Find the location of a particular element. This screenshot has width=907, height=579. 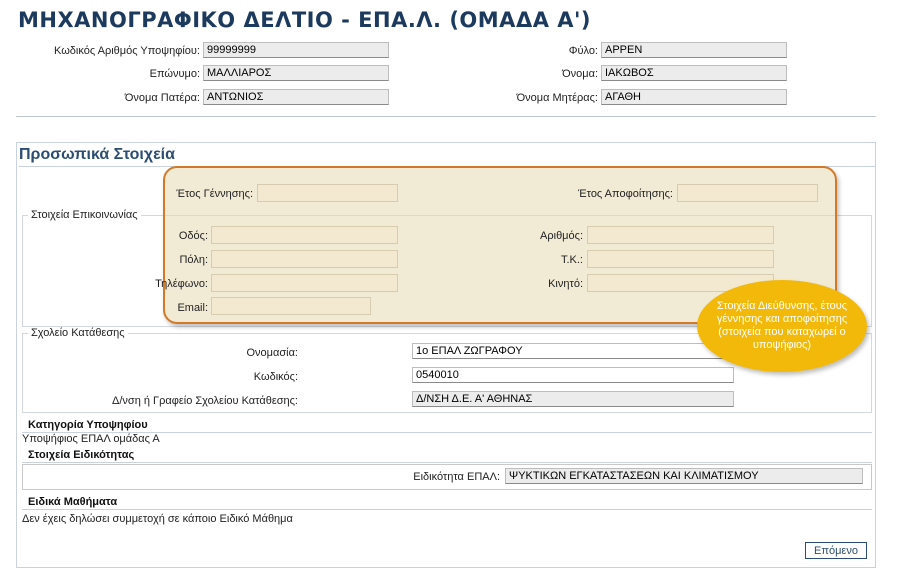

surname-field: ΜΑΛΛΙΑΡΟΣ is located at coordinates (296, 73).